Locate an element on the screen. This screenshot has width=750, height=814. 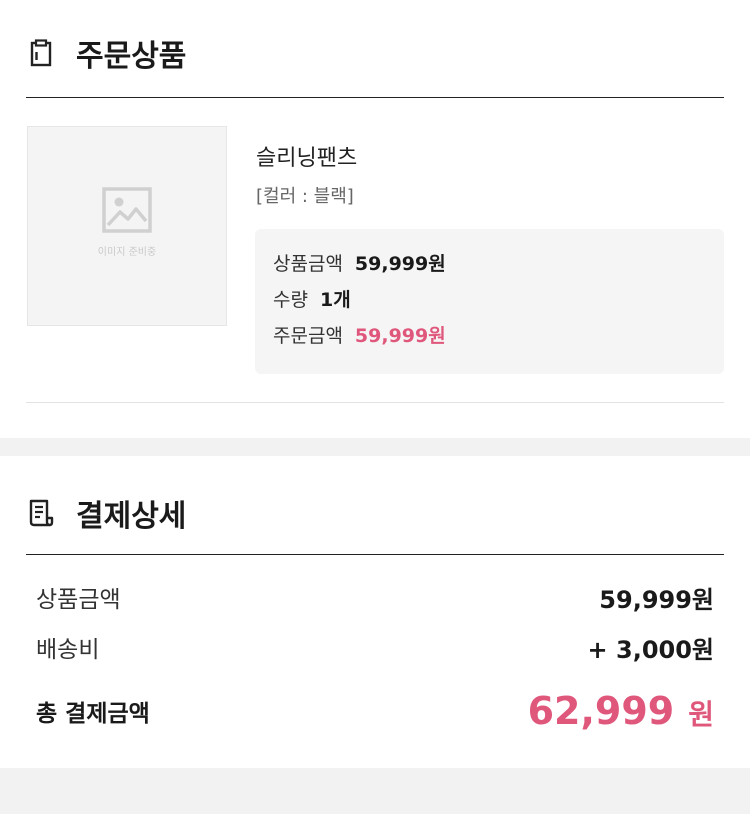
total-currency-unit: 원 is located at coordinates (701, 714).